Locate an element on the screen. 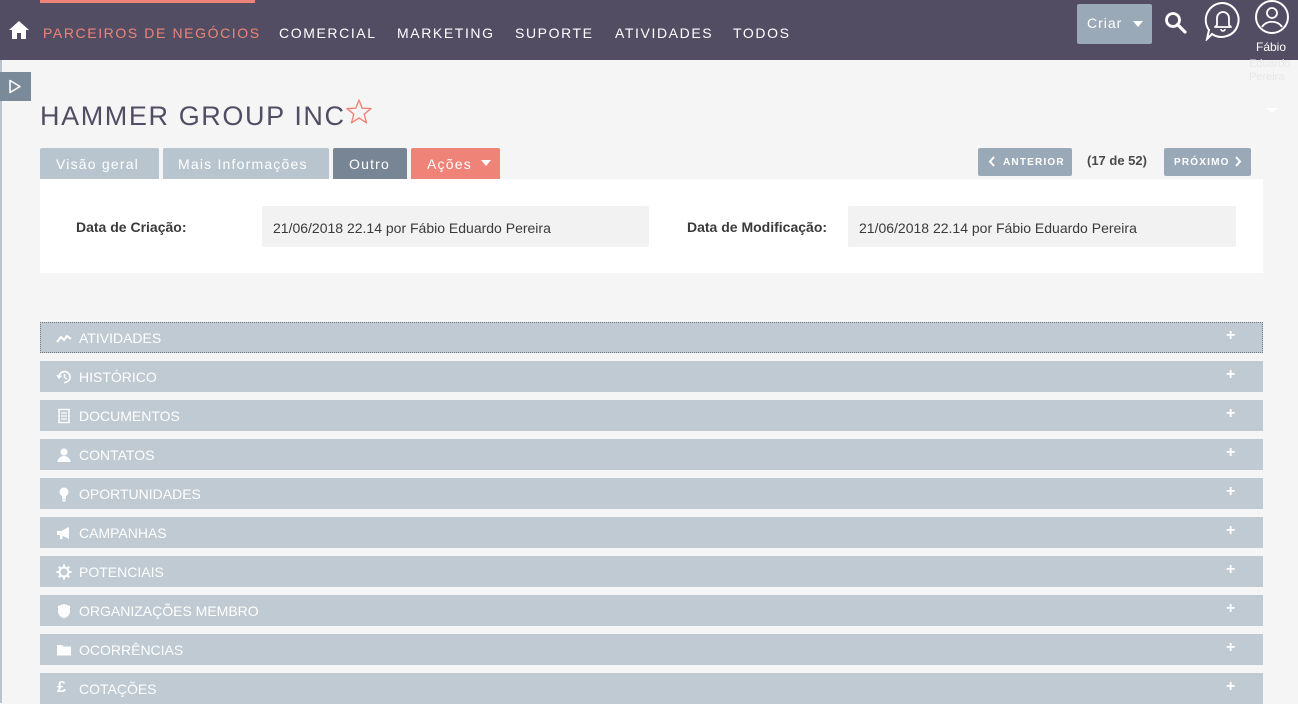  nav-item-atividades: ATIVIDADES is located at coordinates (664, 33).